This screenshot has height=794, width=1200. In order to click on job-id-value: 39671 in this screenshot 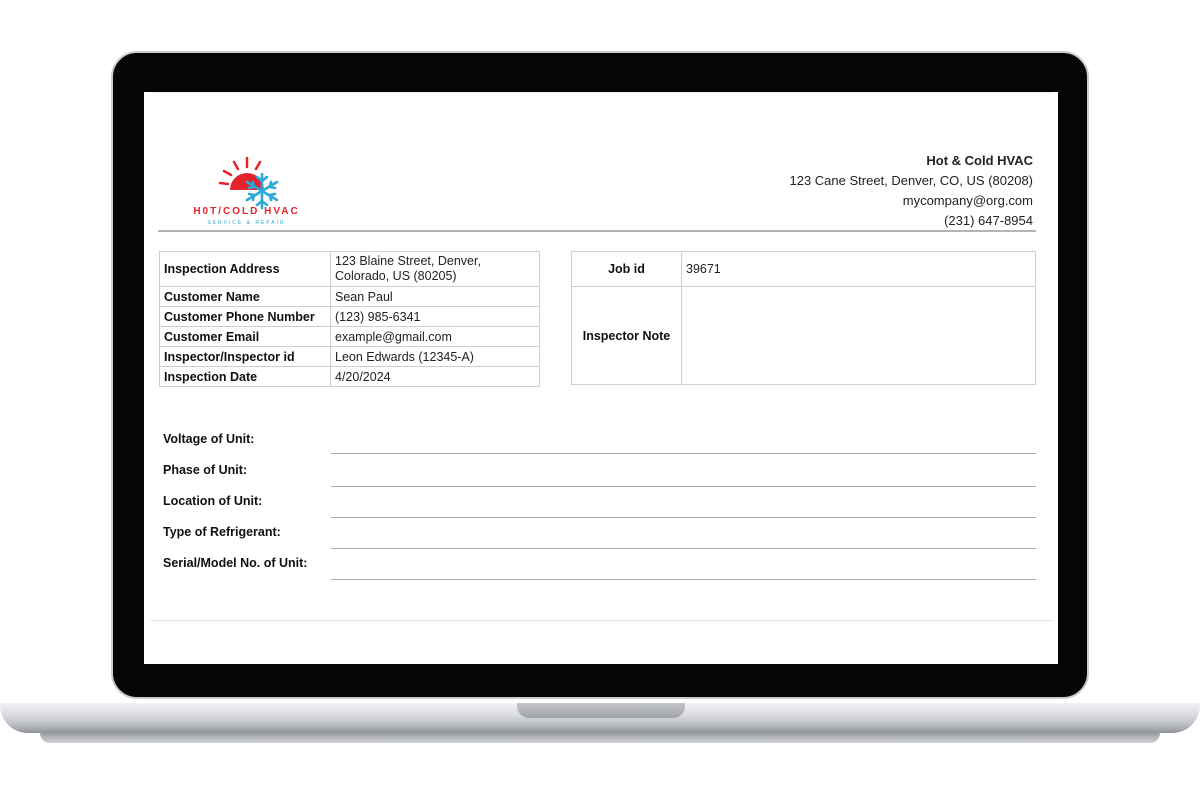, I will do `click(858, 269)`.